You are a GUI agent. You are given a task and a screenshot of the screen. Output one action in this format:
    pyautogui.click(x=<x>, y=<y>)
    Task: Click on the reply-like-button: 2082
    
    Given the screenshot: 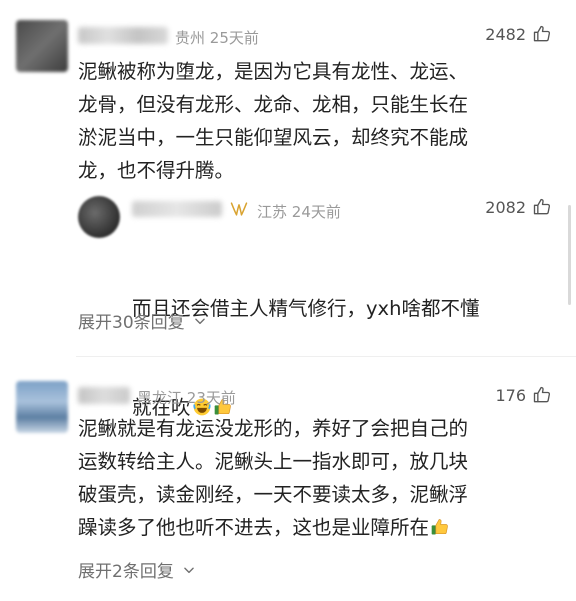 What is the action you would take?
    pyautogui.click(x=518, y=207)
    